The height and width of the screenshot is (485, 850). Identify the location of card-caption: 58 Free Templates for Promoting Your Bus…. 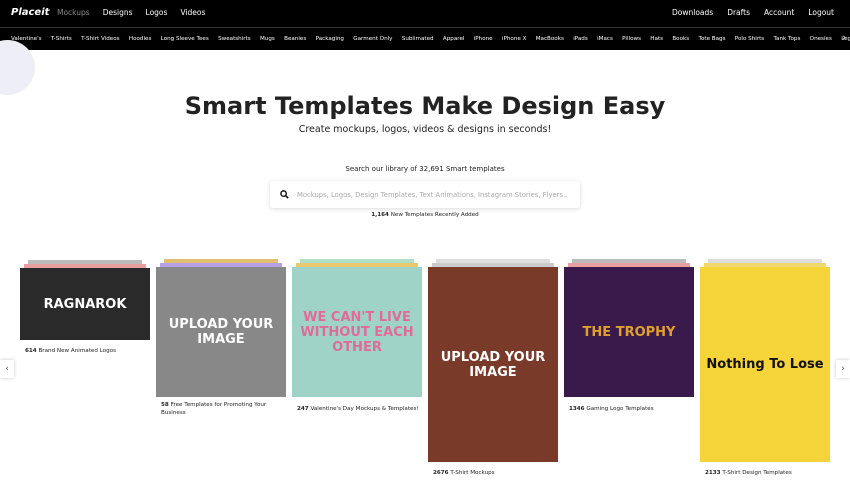
(223, 409).